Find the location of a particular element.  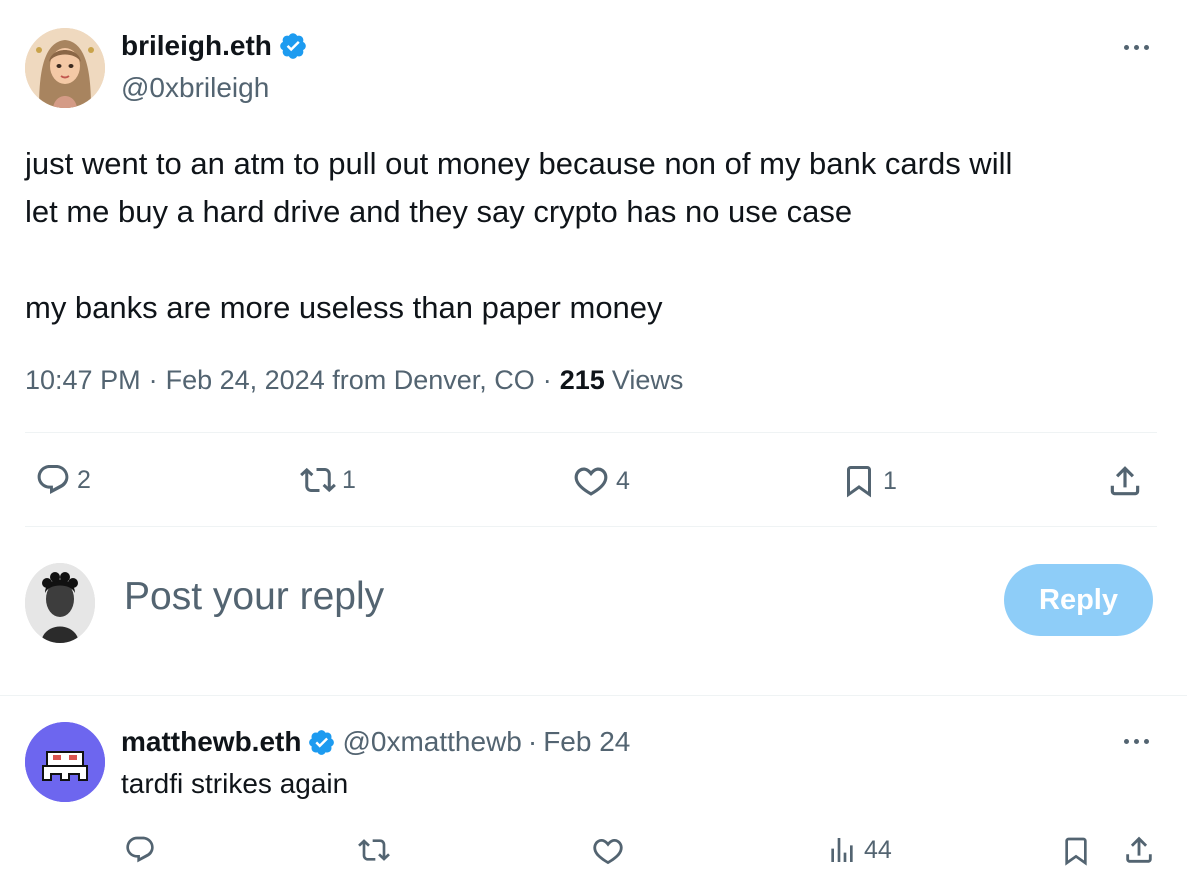

reply-author-avatar is located at coordinates (65, 762).